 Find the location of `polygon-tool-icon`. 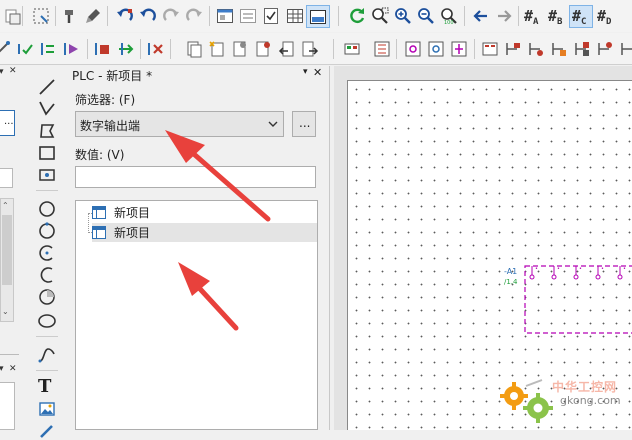

polygon-tool-icon is located at coordinates (47, 131).